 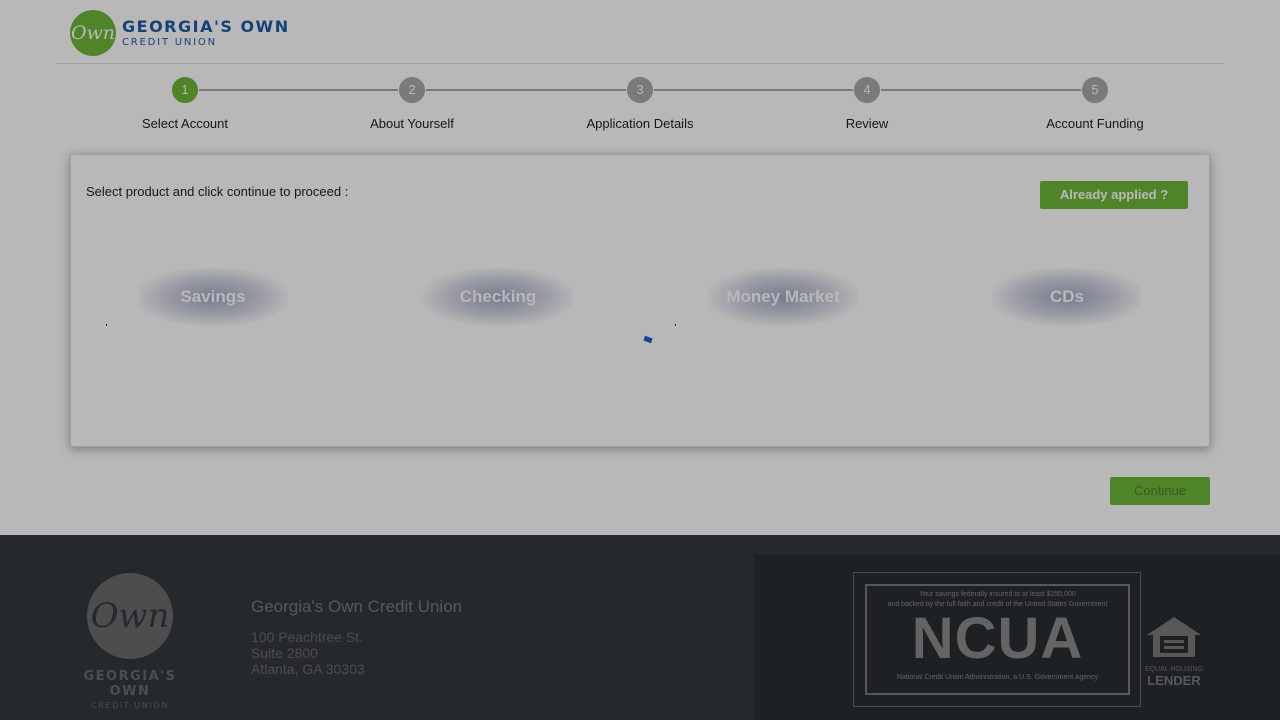 What do you see at coordinates (867, 123) in the screenshot?
I see `step-label: Review` at bounding box center [867, 123].